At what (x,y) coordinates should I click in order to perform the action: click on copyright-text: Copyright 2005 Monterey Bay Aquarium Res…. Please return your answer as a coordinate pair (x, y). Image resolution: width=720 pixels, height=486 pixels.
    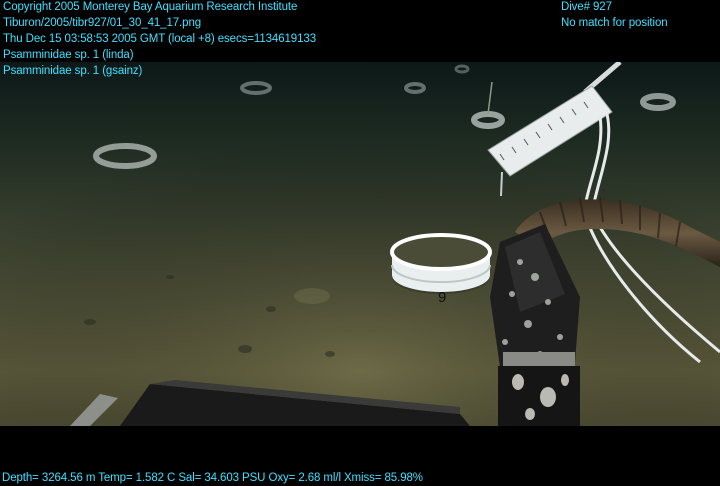
    Looking at the image, I should click on (150, 7).